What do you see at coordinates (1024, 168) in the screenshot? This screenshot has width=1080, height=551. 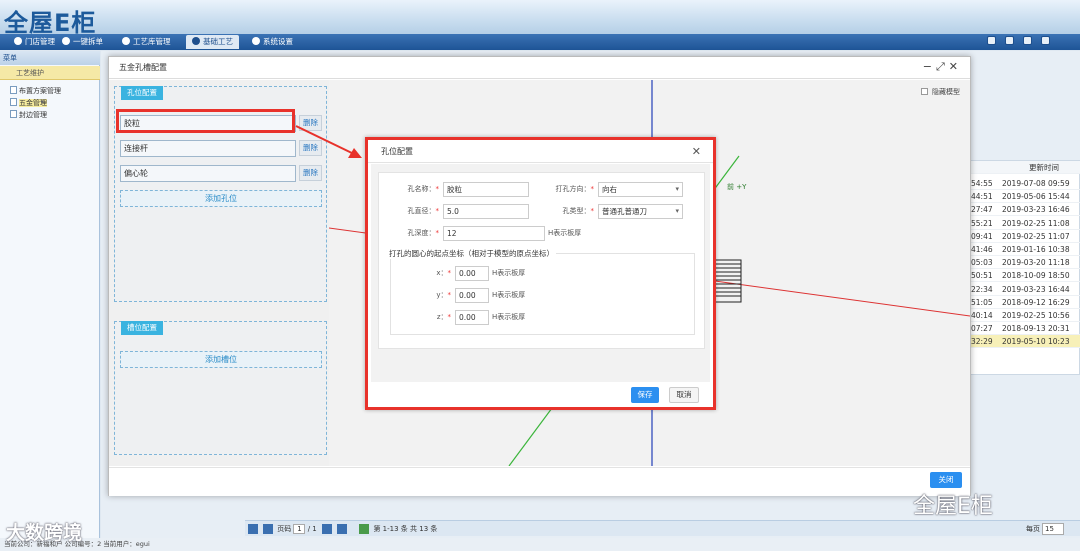 I see `table-header: 更新时间` at bounding box center [1024, 168].